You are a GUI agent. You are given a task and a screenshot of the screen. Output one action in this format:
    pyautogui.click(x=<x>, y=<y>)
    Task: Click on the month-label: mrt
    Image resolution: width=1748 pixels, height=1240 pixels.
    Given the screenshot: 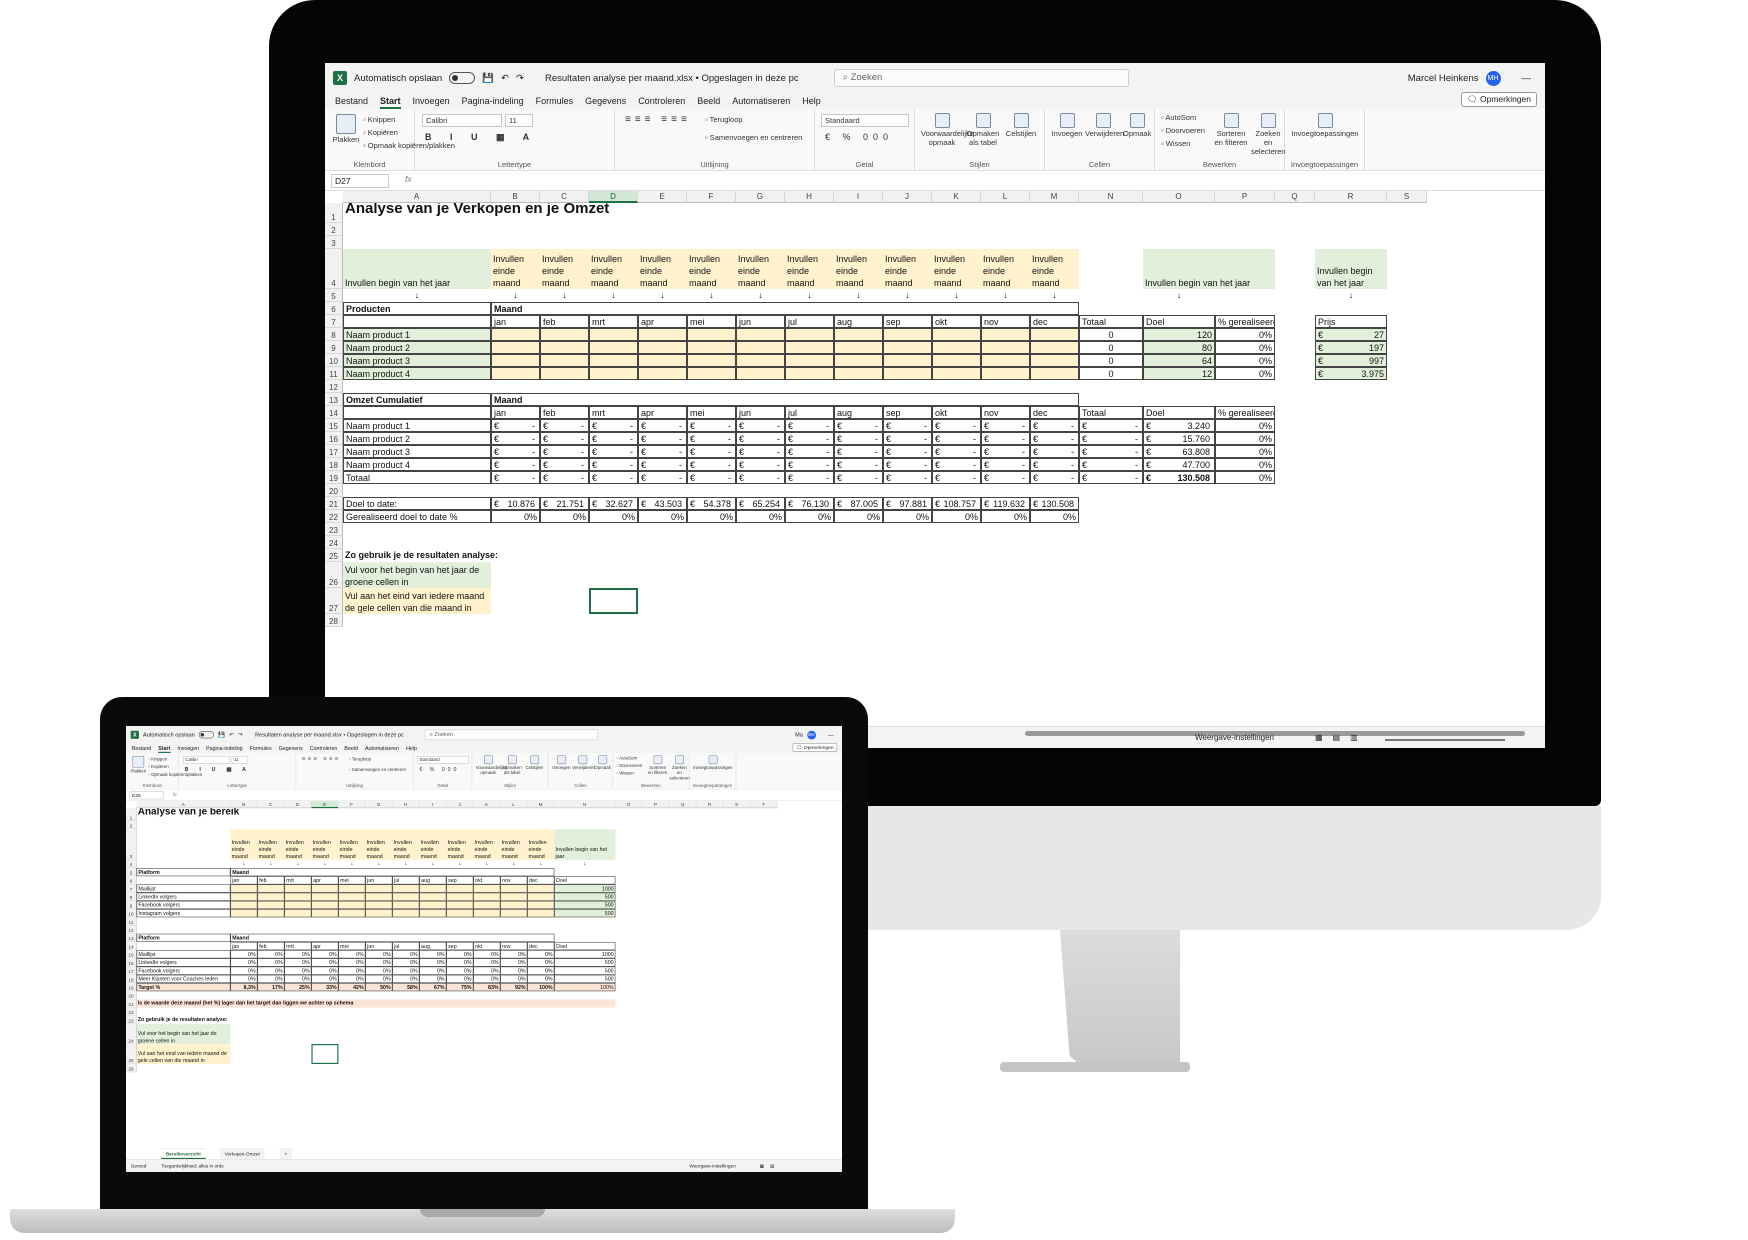 What is the action you would take?
    pyautogui.click(x=613, y=321)
    